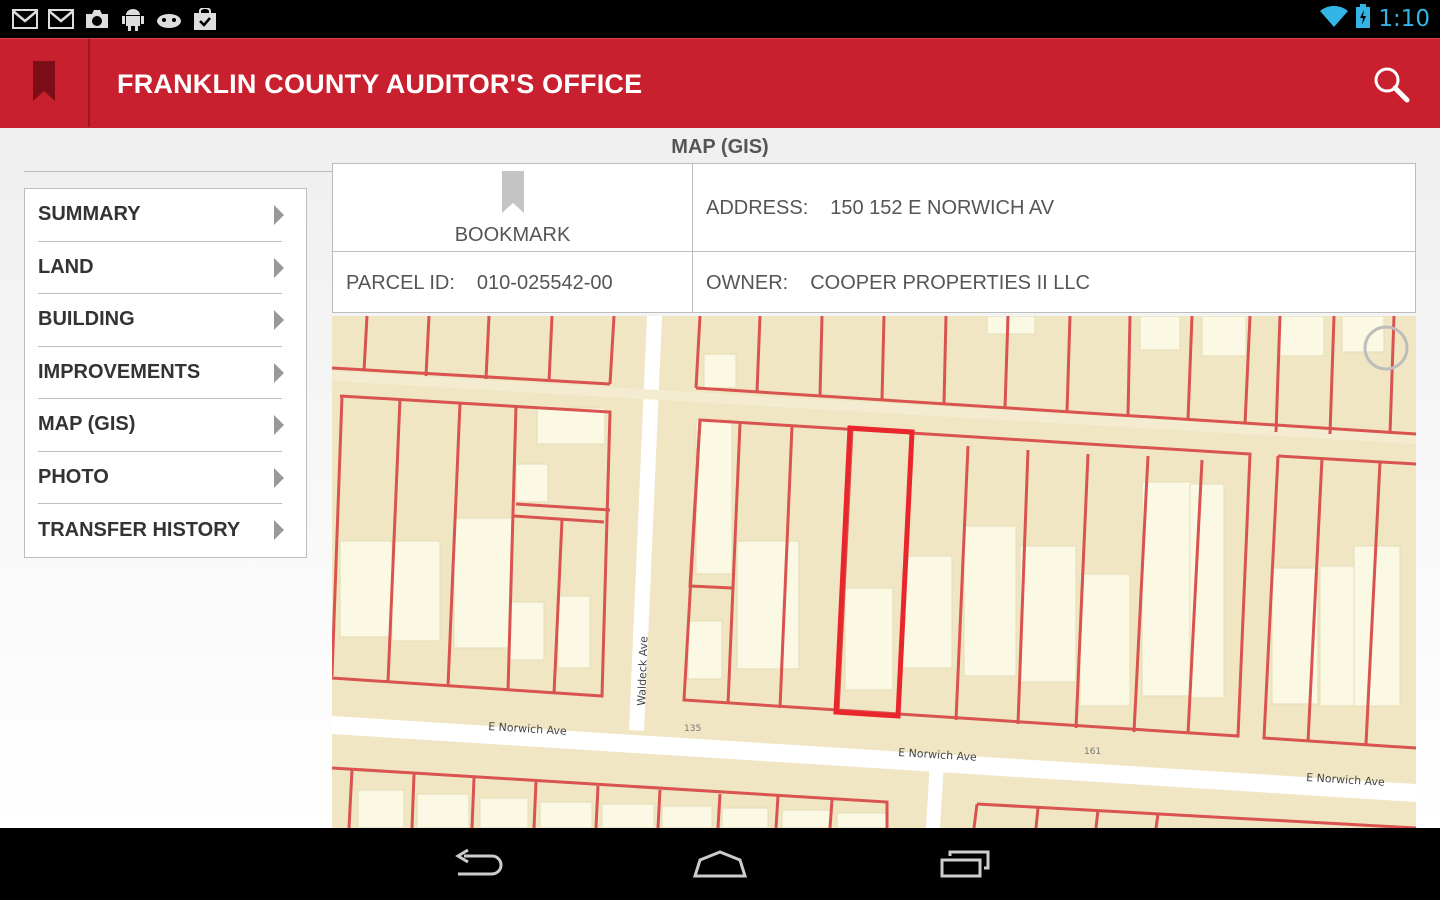 The image size is (1440, 900). I want to click on owner-row: OWNER: COOPER PROPERTIES II LLC, so click(898, 283).